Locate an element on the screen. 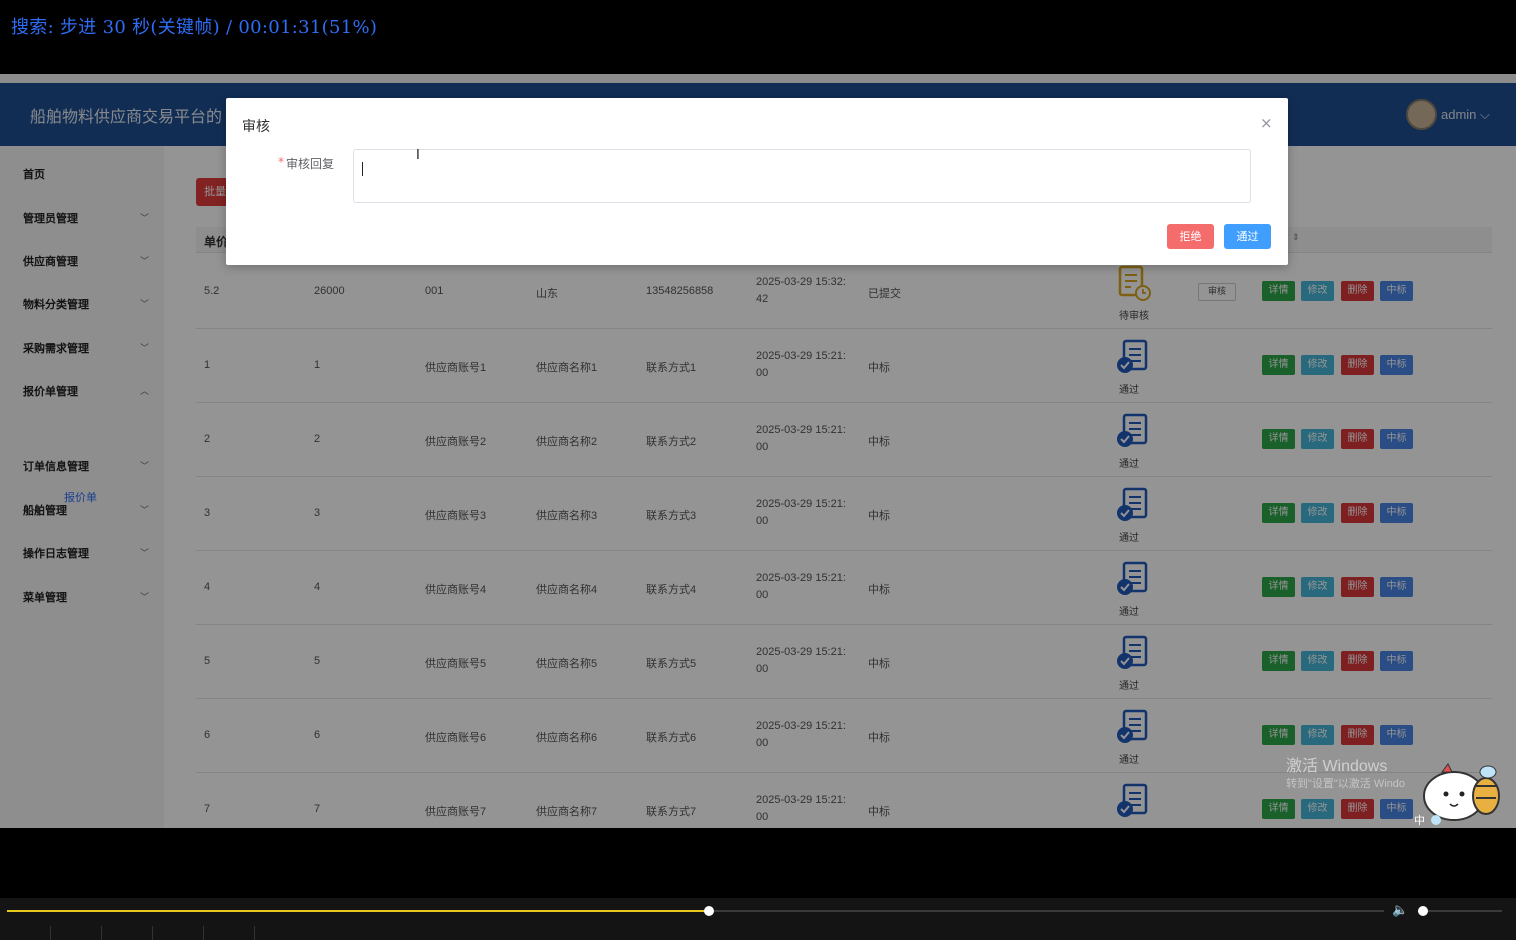 Image resolution: width=1516 pixels, height=940 pixels. activate-windows-hint: 转到"设置"以激活 Windo is located at coordinates (1346, 784).